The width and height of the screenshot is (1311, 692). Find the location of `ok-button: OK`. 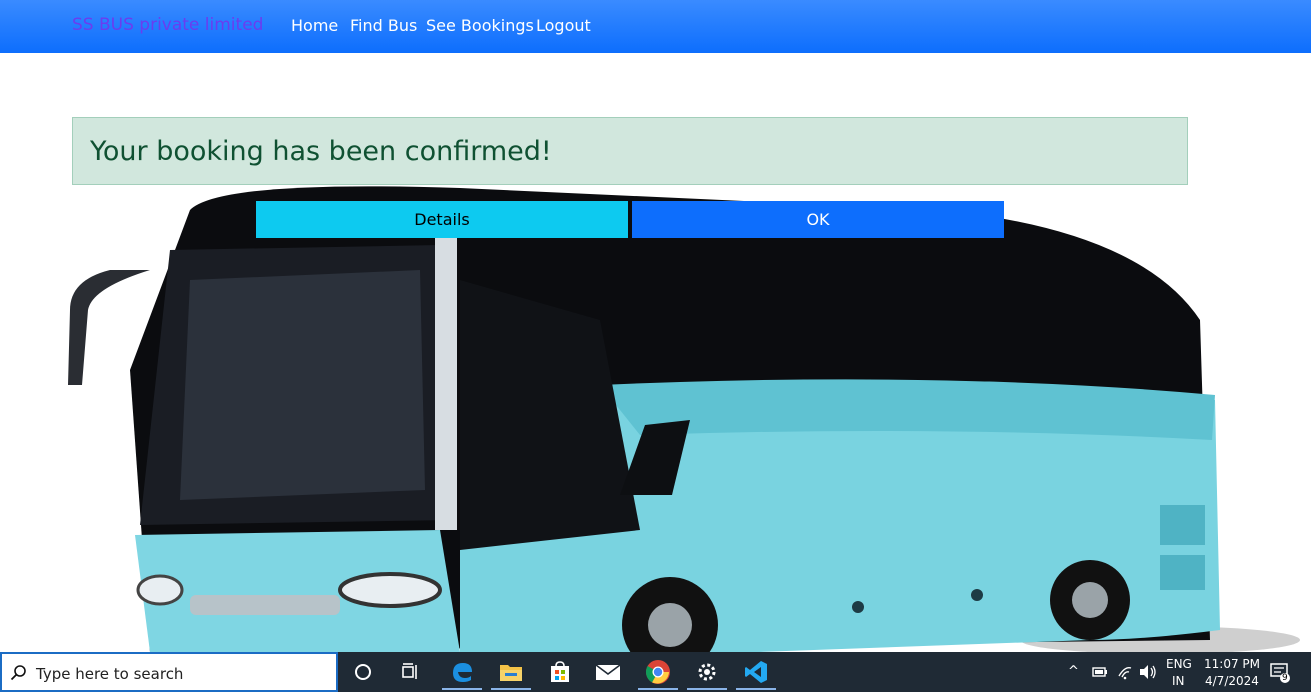

ok-button: OK is located at coordinates (818, 219).